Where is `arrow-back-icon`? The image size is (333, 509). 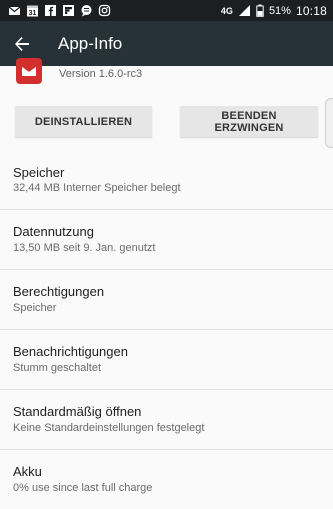 arrow-back-icon is located at coordinates (22, 43).